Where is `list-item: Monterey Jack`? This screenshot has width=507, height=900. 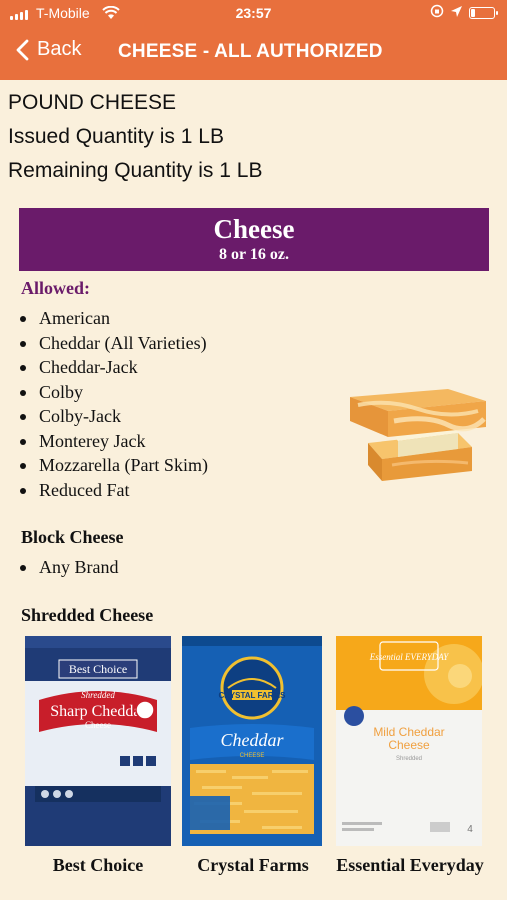
list-item: Monterey Jack is located at coordinates (113, 441).